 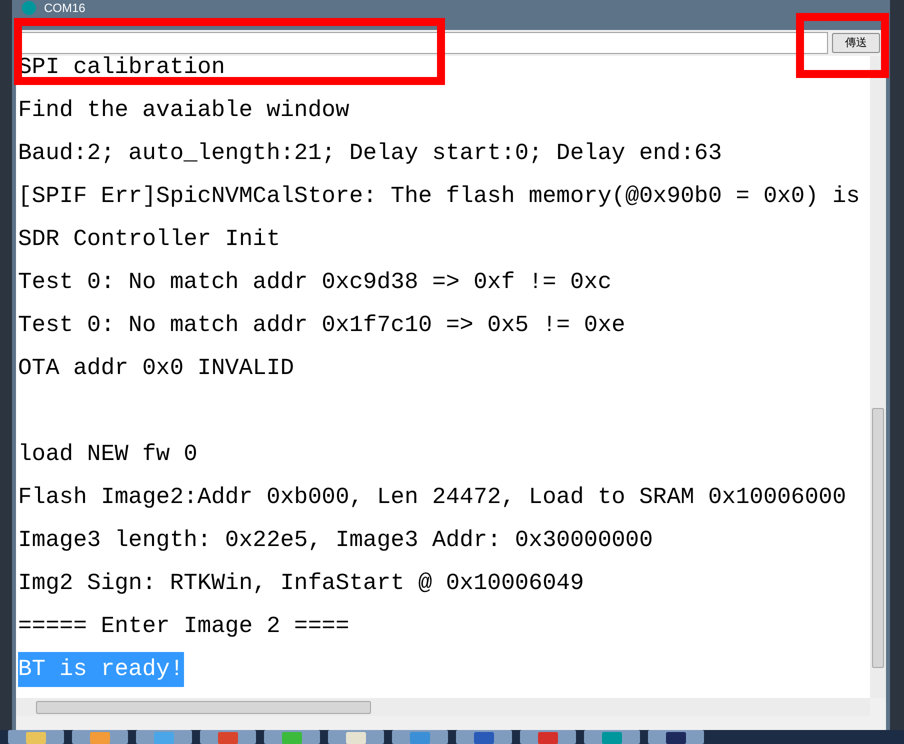 I want to click on output-line: SDR Controller Init, so click(x=149, y=239).